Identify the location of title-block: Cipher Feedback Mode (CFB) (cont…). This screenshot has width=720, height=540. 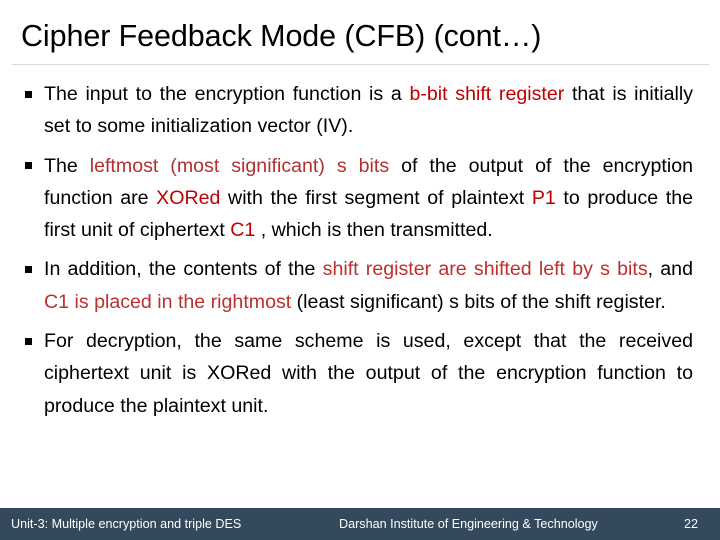
(360, 40).